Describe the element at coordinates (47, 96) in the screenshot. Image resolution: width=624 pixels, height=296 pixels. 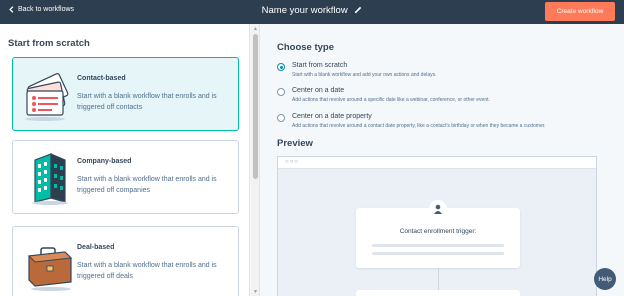
I see `contact-cards-icon` at that location.